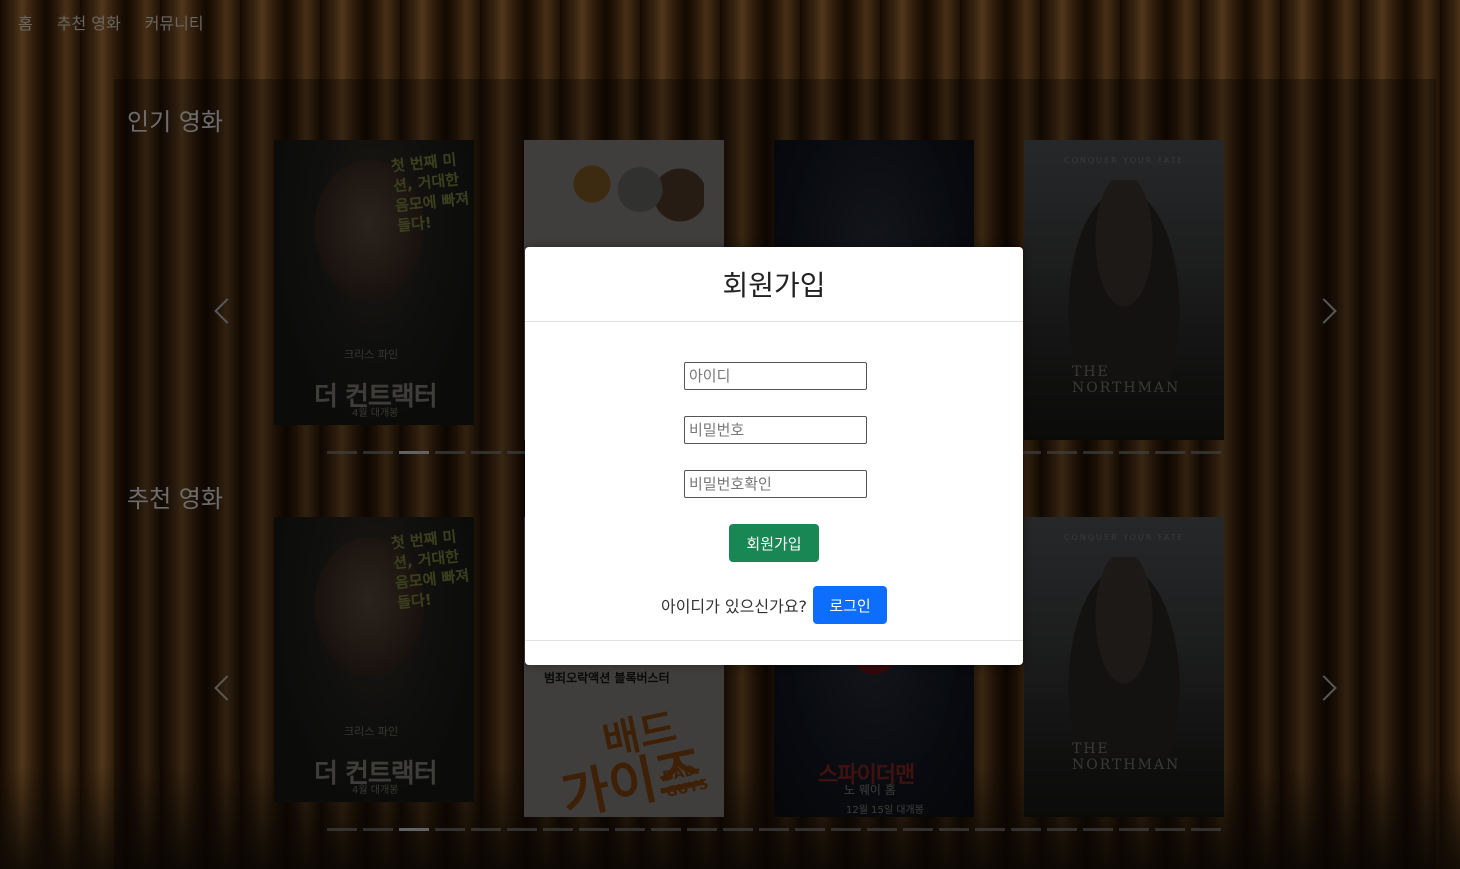 The height and width of the screenshot is (869, 1460). Describe the element at coordinates (775, 484) in the screenshot. I see `password-confirm-input` at that location.